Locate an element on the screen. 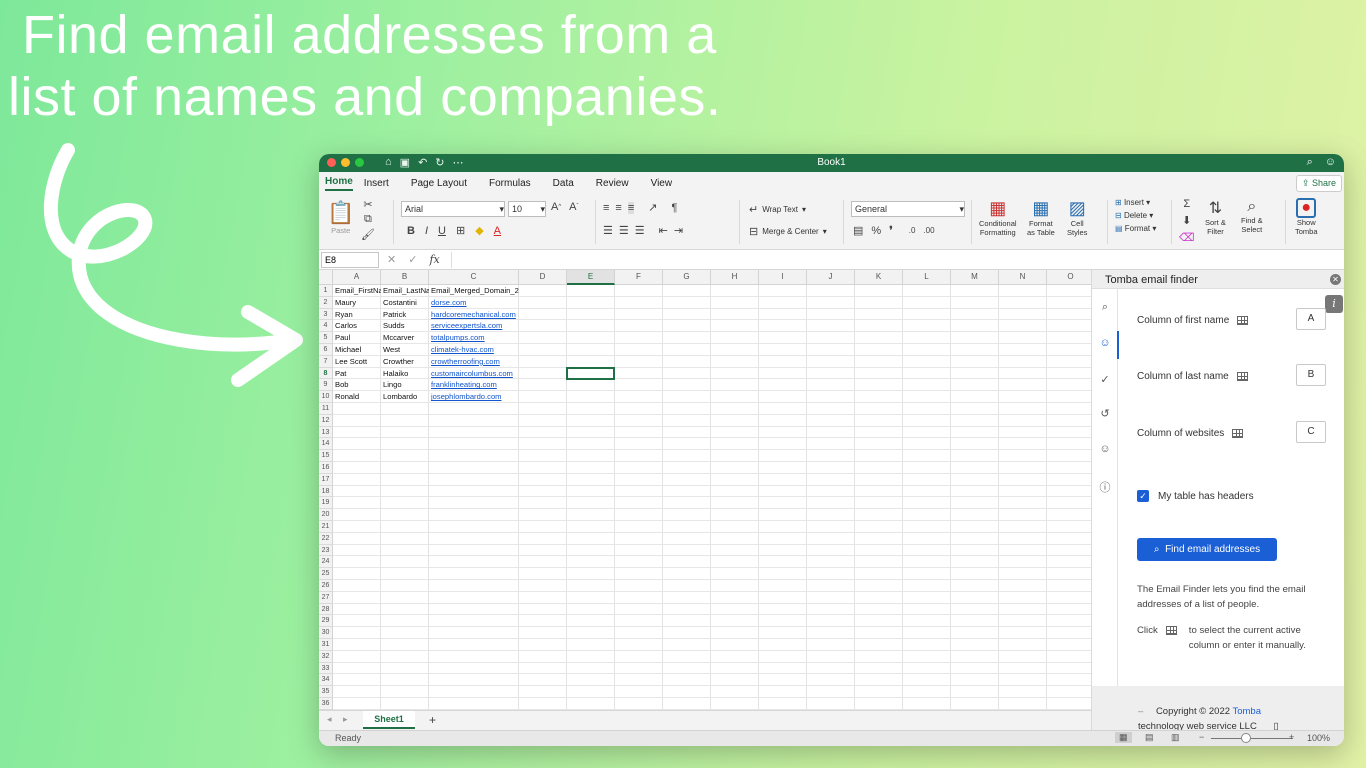  tab-data: Data is located at coordinates (569, 183).